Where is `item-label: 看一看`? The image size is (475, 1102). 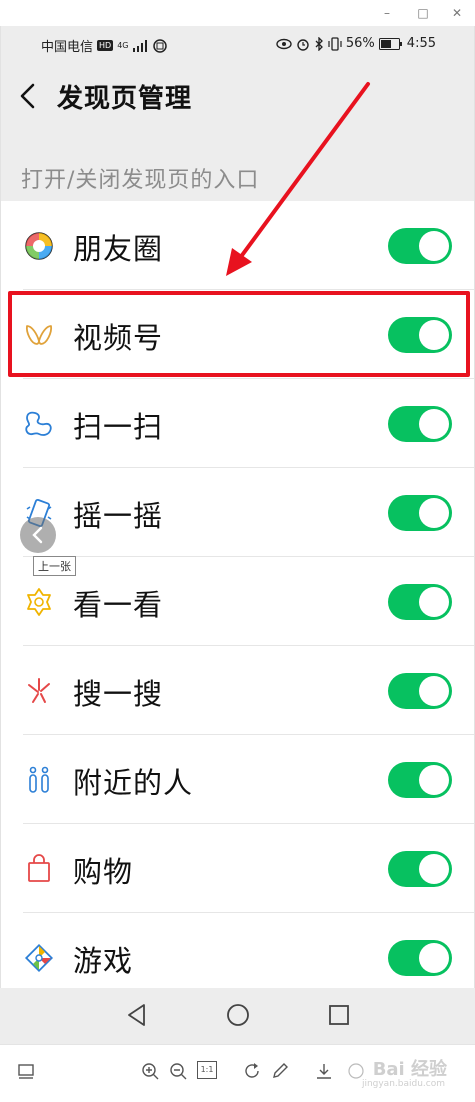
item-label: 看一看 is located at coordinates (118, 605).